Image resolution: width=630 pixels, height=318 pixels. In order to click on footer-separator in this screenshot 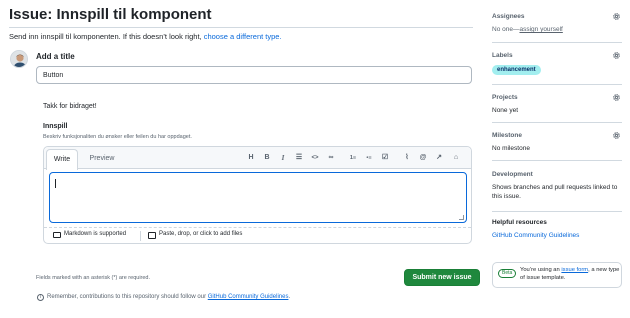, I will do `click(140, 236)`.